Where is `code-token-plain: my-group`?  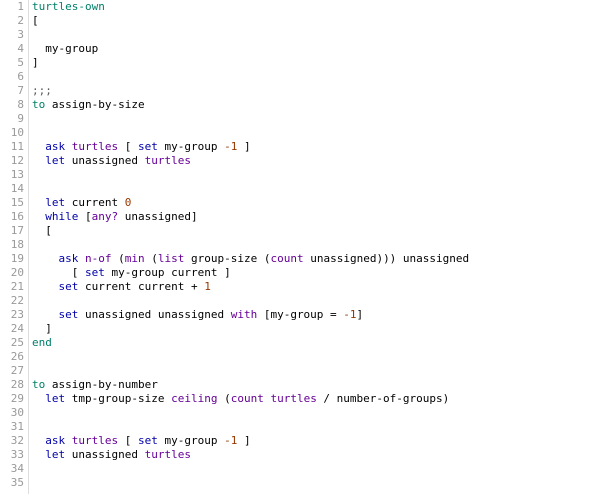
code-token-plain: my-group is located at coordinates (191, 440).